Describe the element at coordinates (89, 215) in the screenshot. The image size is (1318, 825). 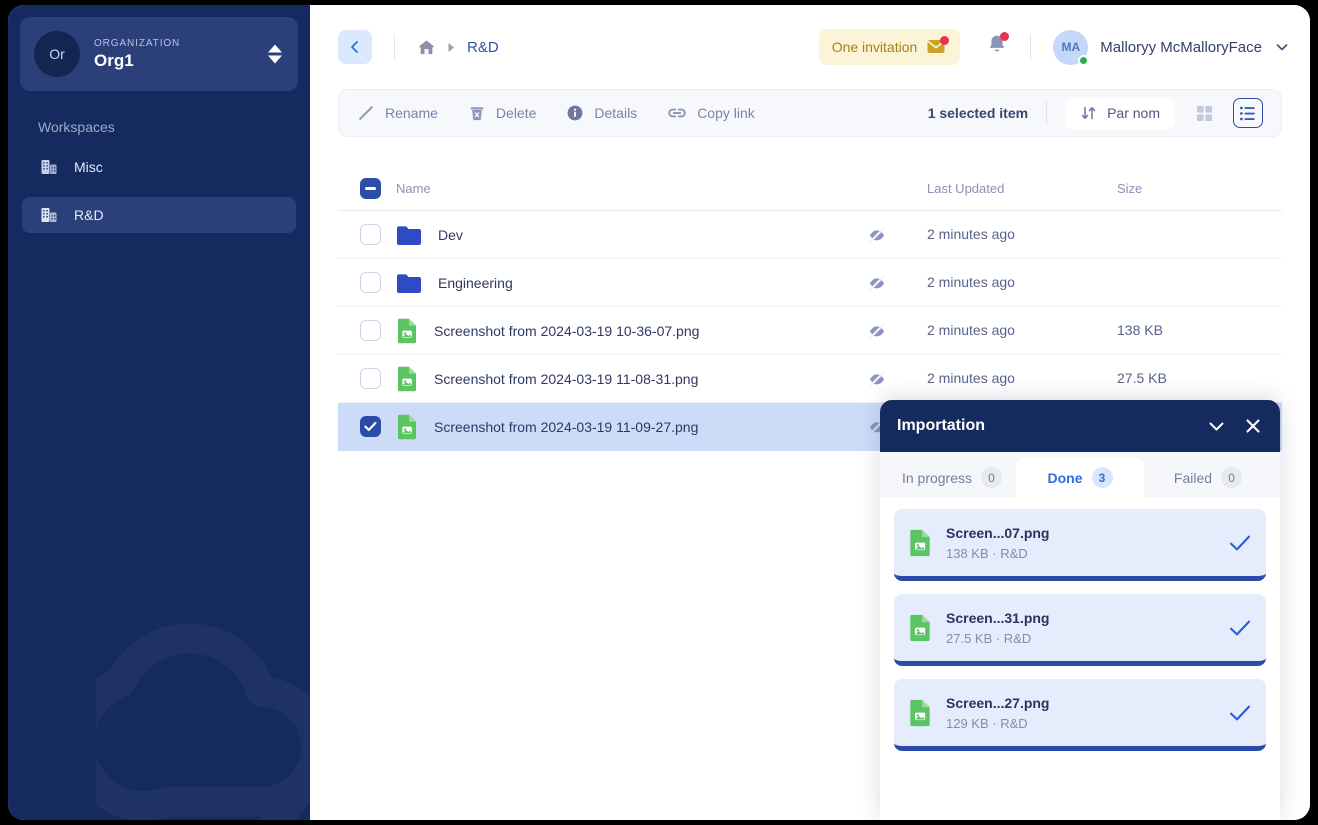
I see `sidebar-item-label: R&D` at that location.